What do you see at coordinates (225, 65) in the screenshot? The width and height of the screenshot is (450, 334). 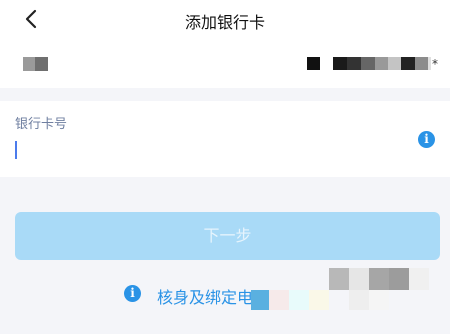 I see `account-name-row: *` at bounding box center [225, 65].